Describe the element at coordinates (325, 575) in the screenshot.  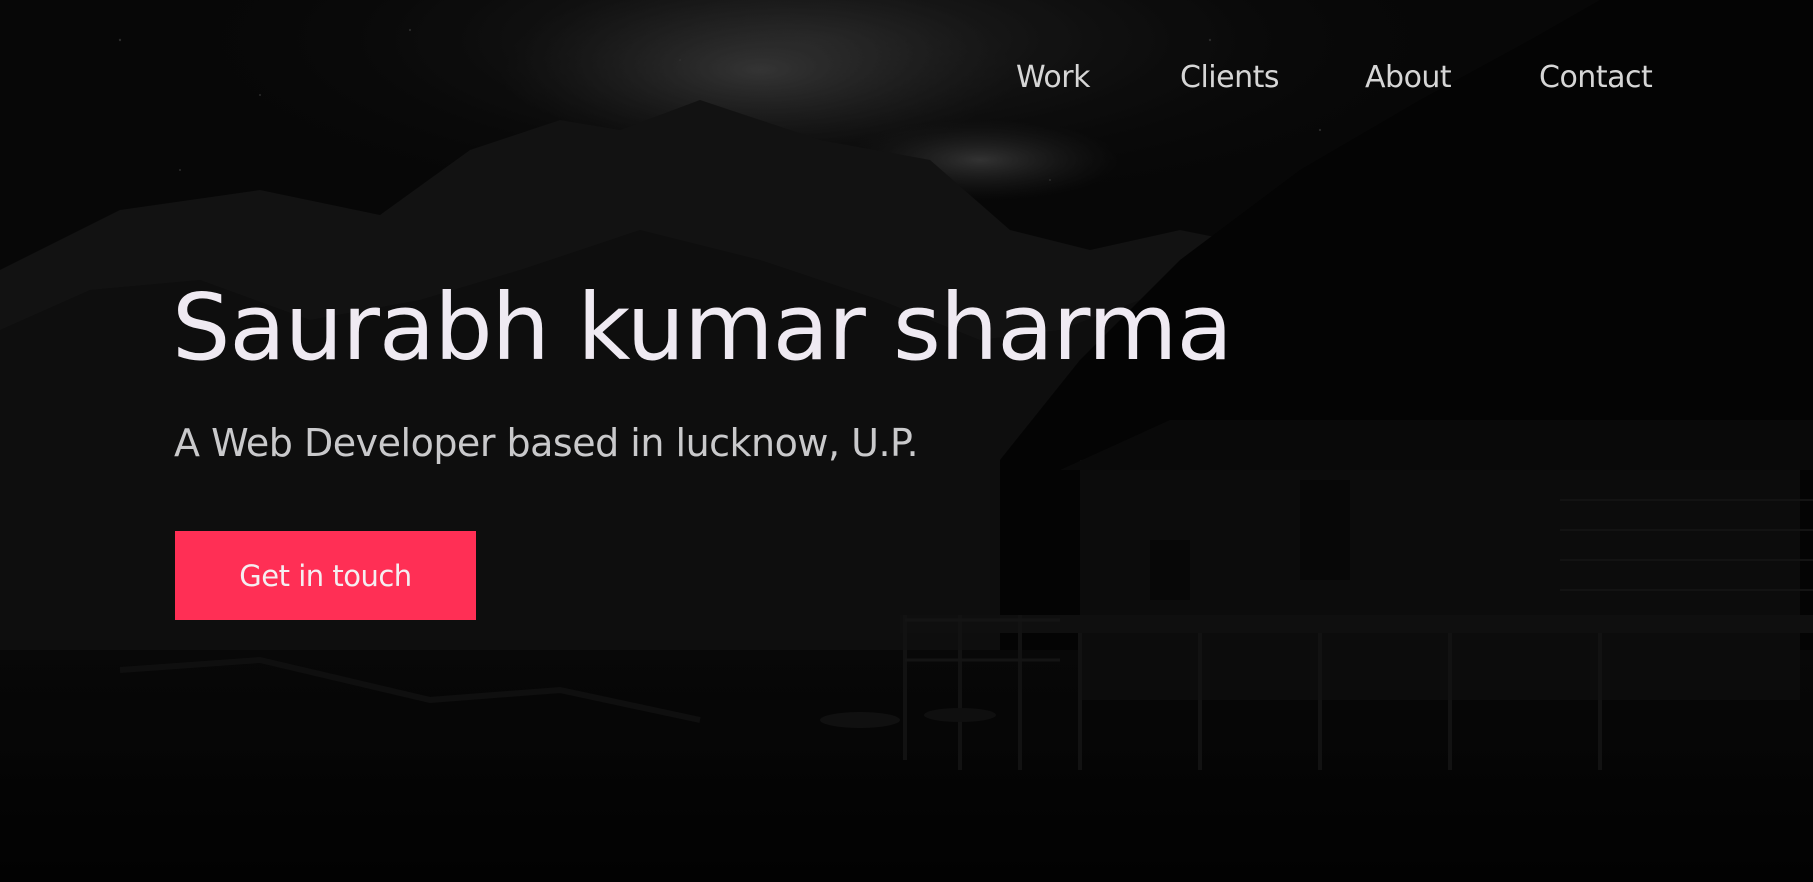
I see `get-in-touch-button: Get in touch` at that location.